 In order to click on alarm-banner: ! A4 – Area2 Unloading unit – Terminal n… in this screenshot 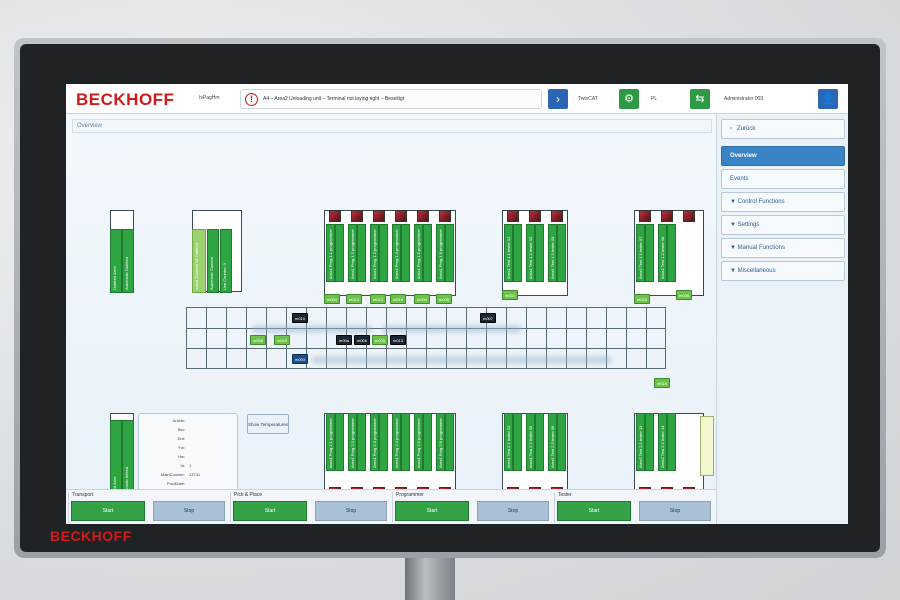, I will do `click(391, 99)`.